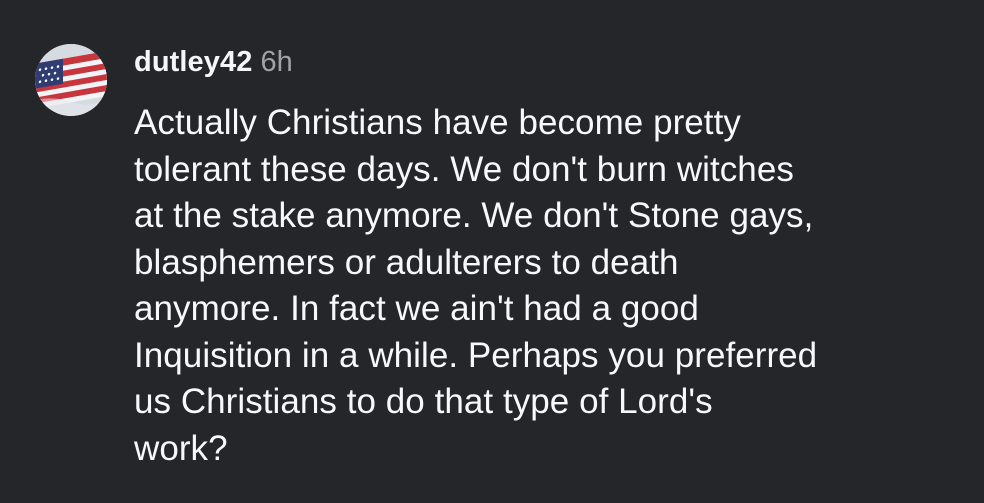  I want to click on avatar, so click(71, 80).